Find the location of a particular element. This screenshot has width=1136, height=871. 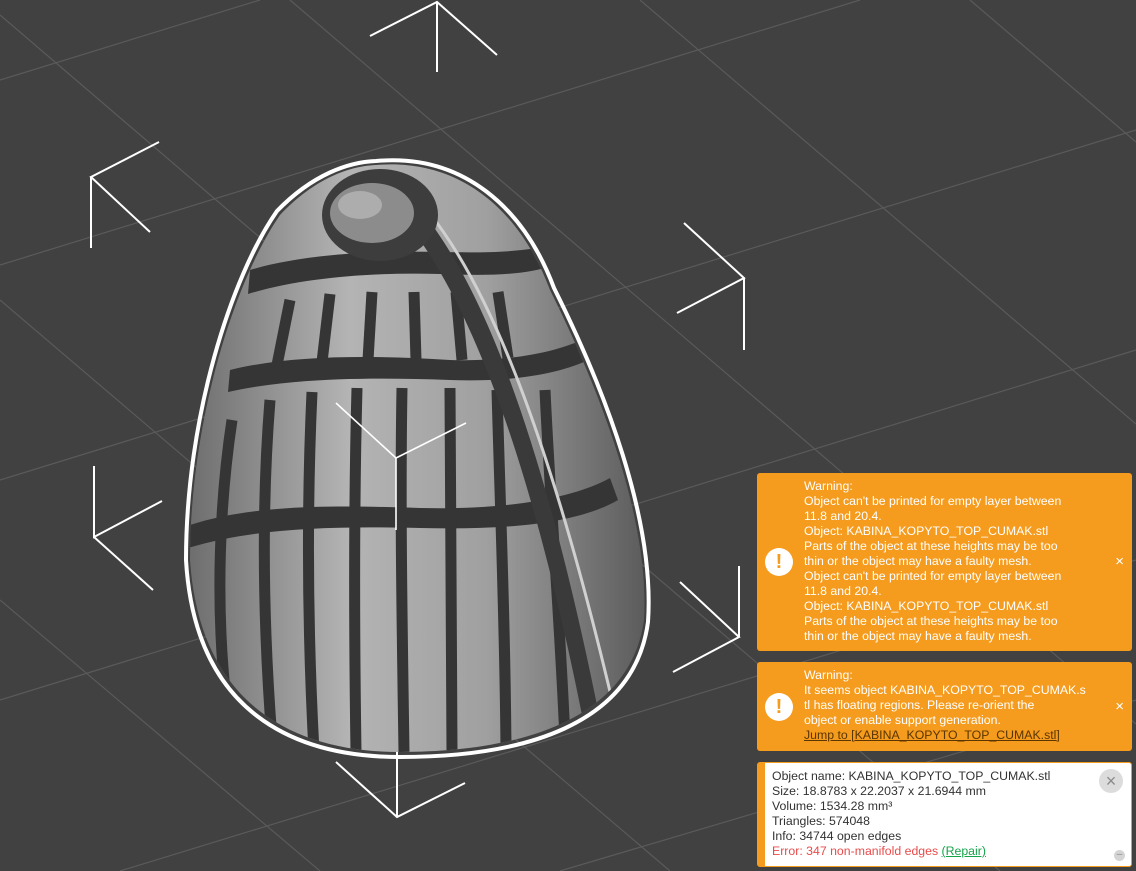

object-error-line: Error: 347 non-manifold edges (Repair) is located at coordinates (911, 851).